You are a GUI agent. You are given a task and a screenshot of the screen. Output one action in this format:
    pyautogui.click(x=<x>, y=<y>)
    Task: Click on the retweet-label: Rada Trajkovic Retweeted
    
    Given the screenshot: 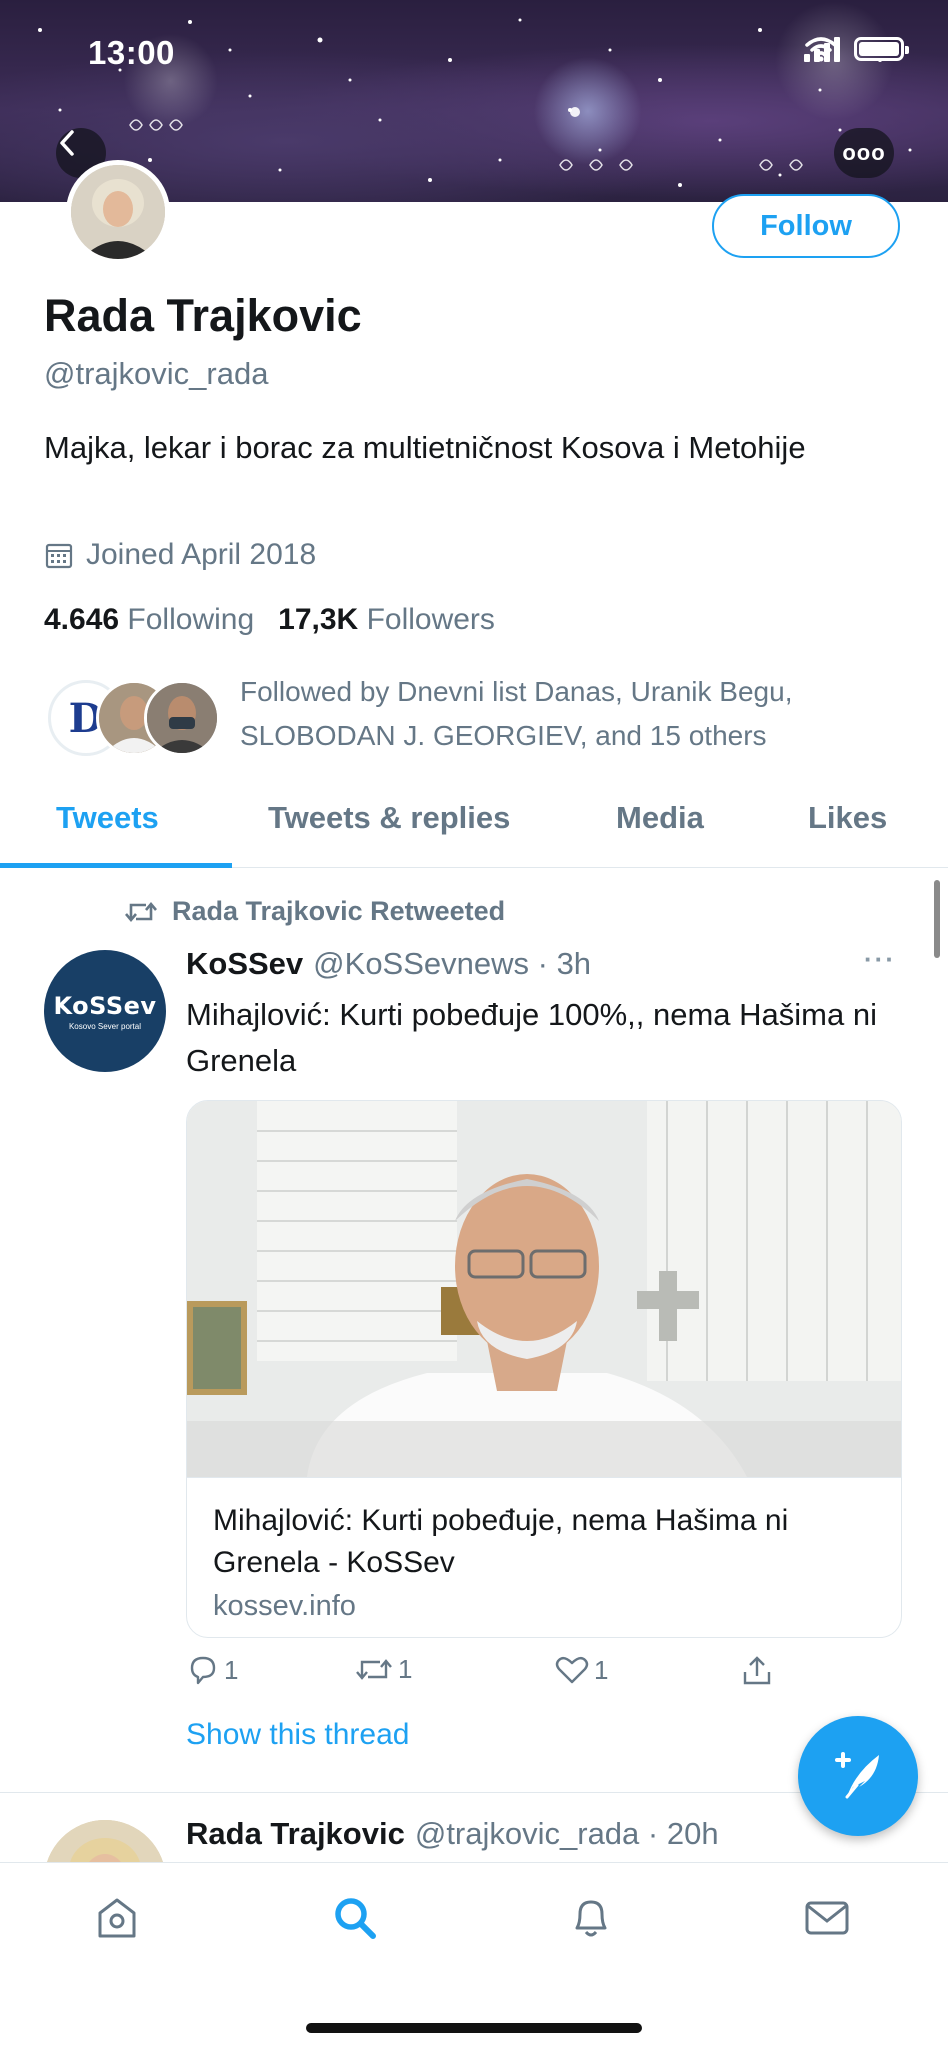 What is the action you would take?
    pyautogui.click(x=339, y=911)
    